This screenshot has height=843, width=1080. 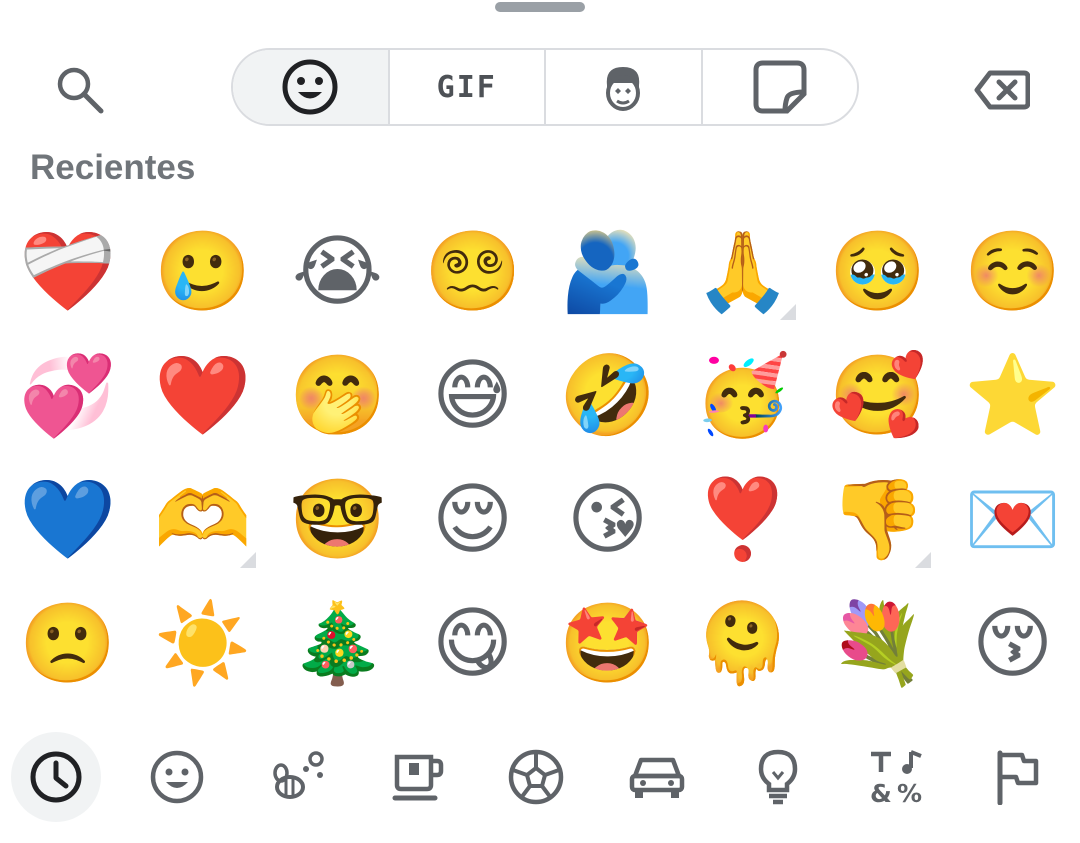 I want to click on emoji-face-savoring-food: 😋, so click(x=472, y=644).